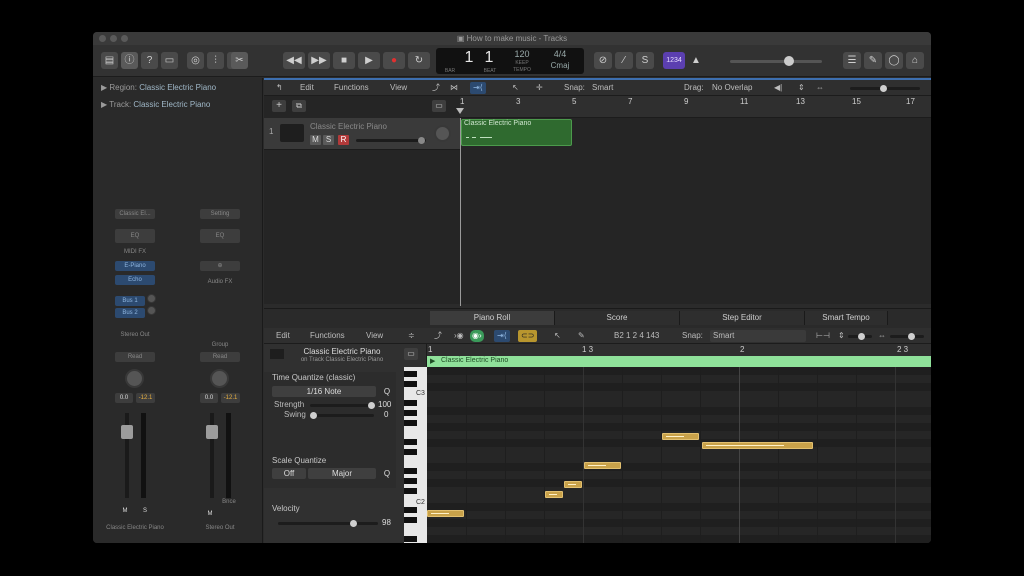 This screenshot has height=576, width=1024. Describe the element at coordinates (125, 511) in the screenshot. I see `mute-button: M` at that location.